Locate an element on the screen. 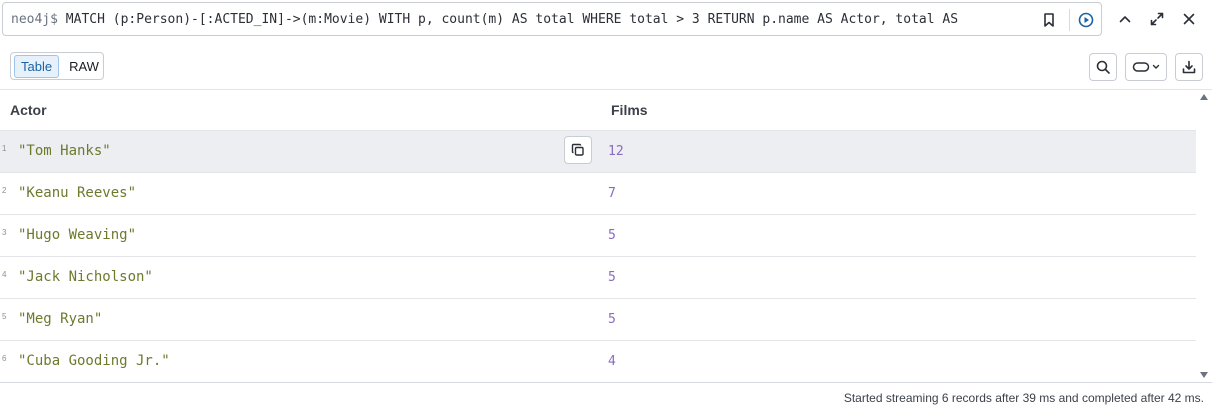  actor-cell: "Meg Ryan" is located at coordinates (60, 319).